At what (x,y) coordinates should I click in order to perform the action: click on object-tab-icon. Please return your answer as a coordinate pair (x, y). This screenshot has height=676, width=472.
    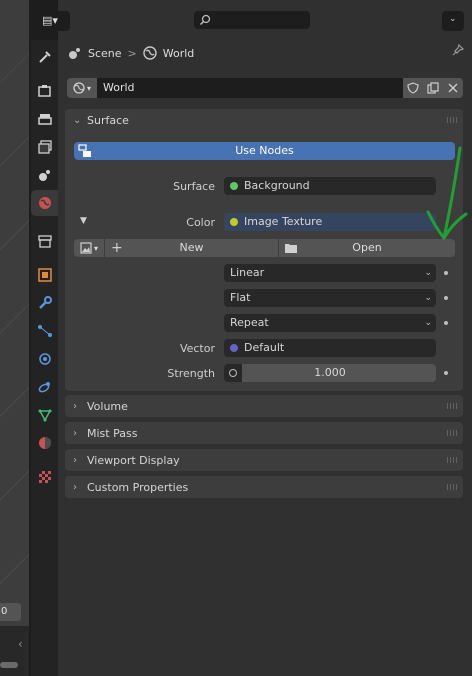
    Looking at the image, I should click on (44, 275).